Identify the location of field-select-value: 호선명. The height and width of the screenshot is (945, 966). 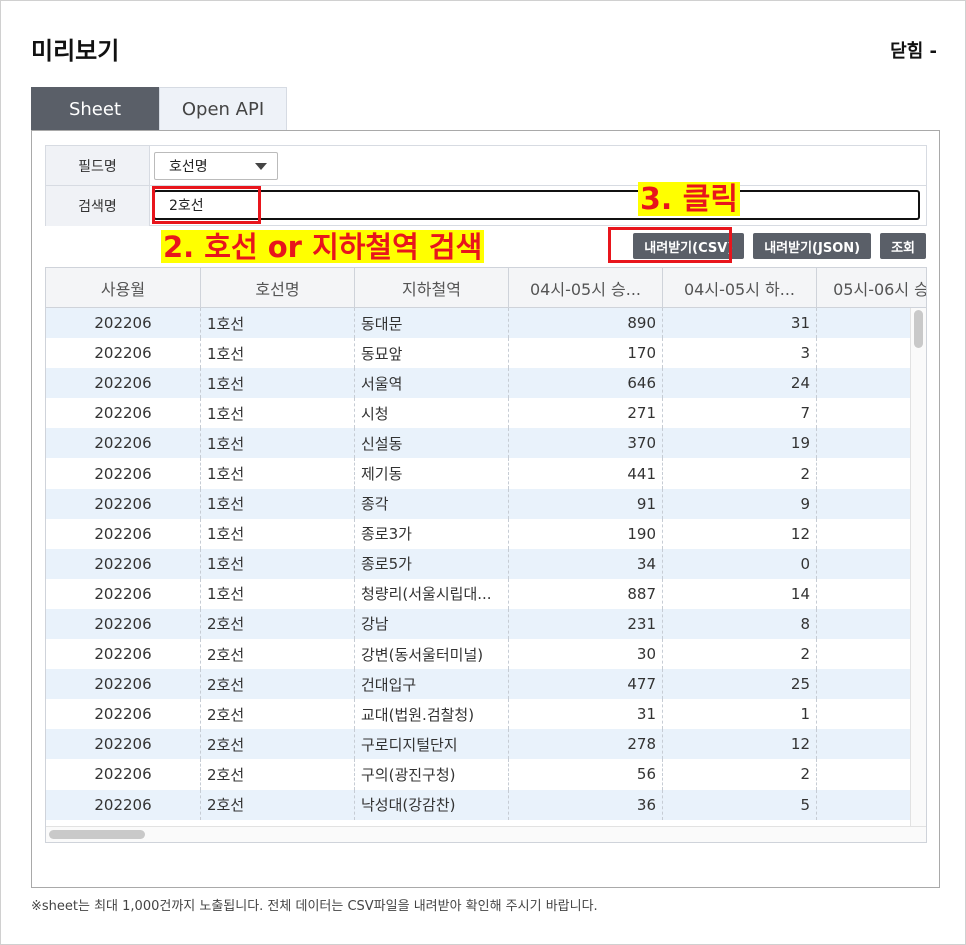
(188, 167).